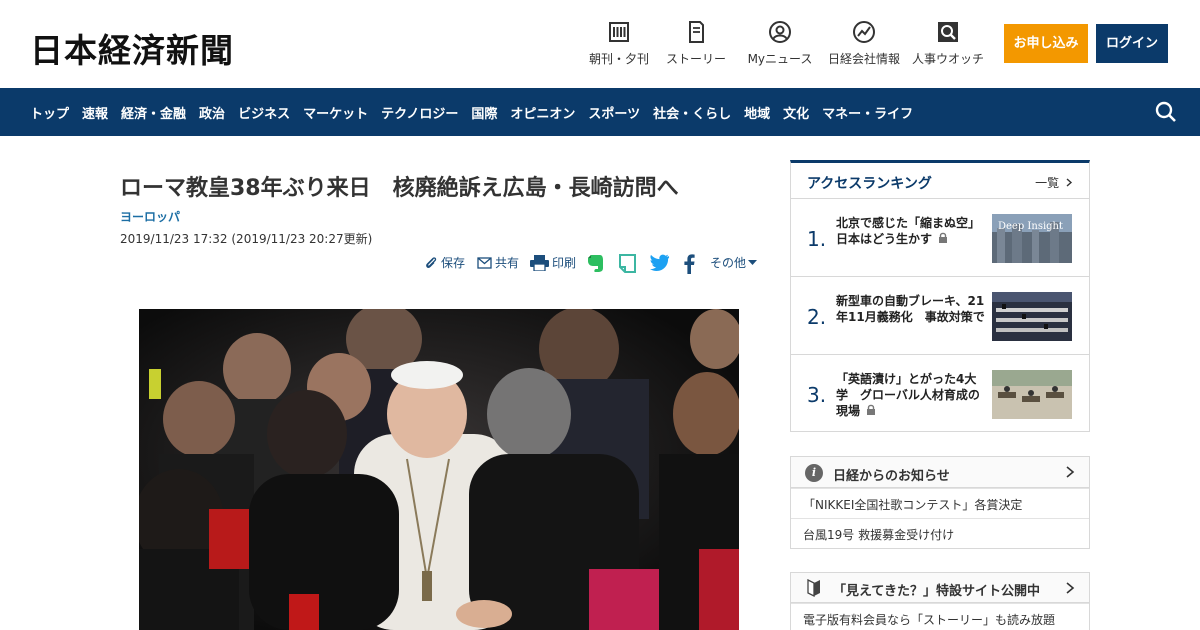  I want to click on meeting-thumbnail, so click(1032, 316).